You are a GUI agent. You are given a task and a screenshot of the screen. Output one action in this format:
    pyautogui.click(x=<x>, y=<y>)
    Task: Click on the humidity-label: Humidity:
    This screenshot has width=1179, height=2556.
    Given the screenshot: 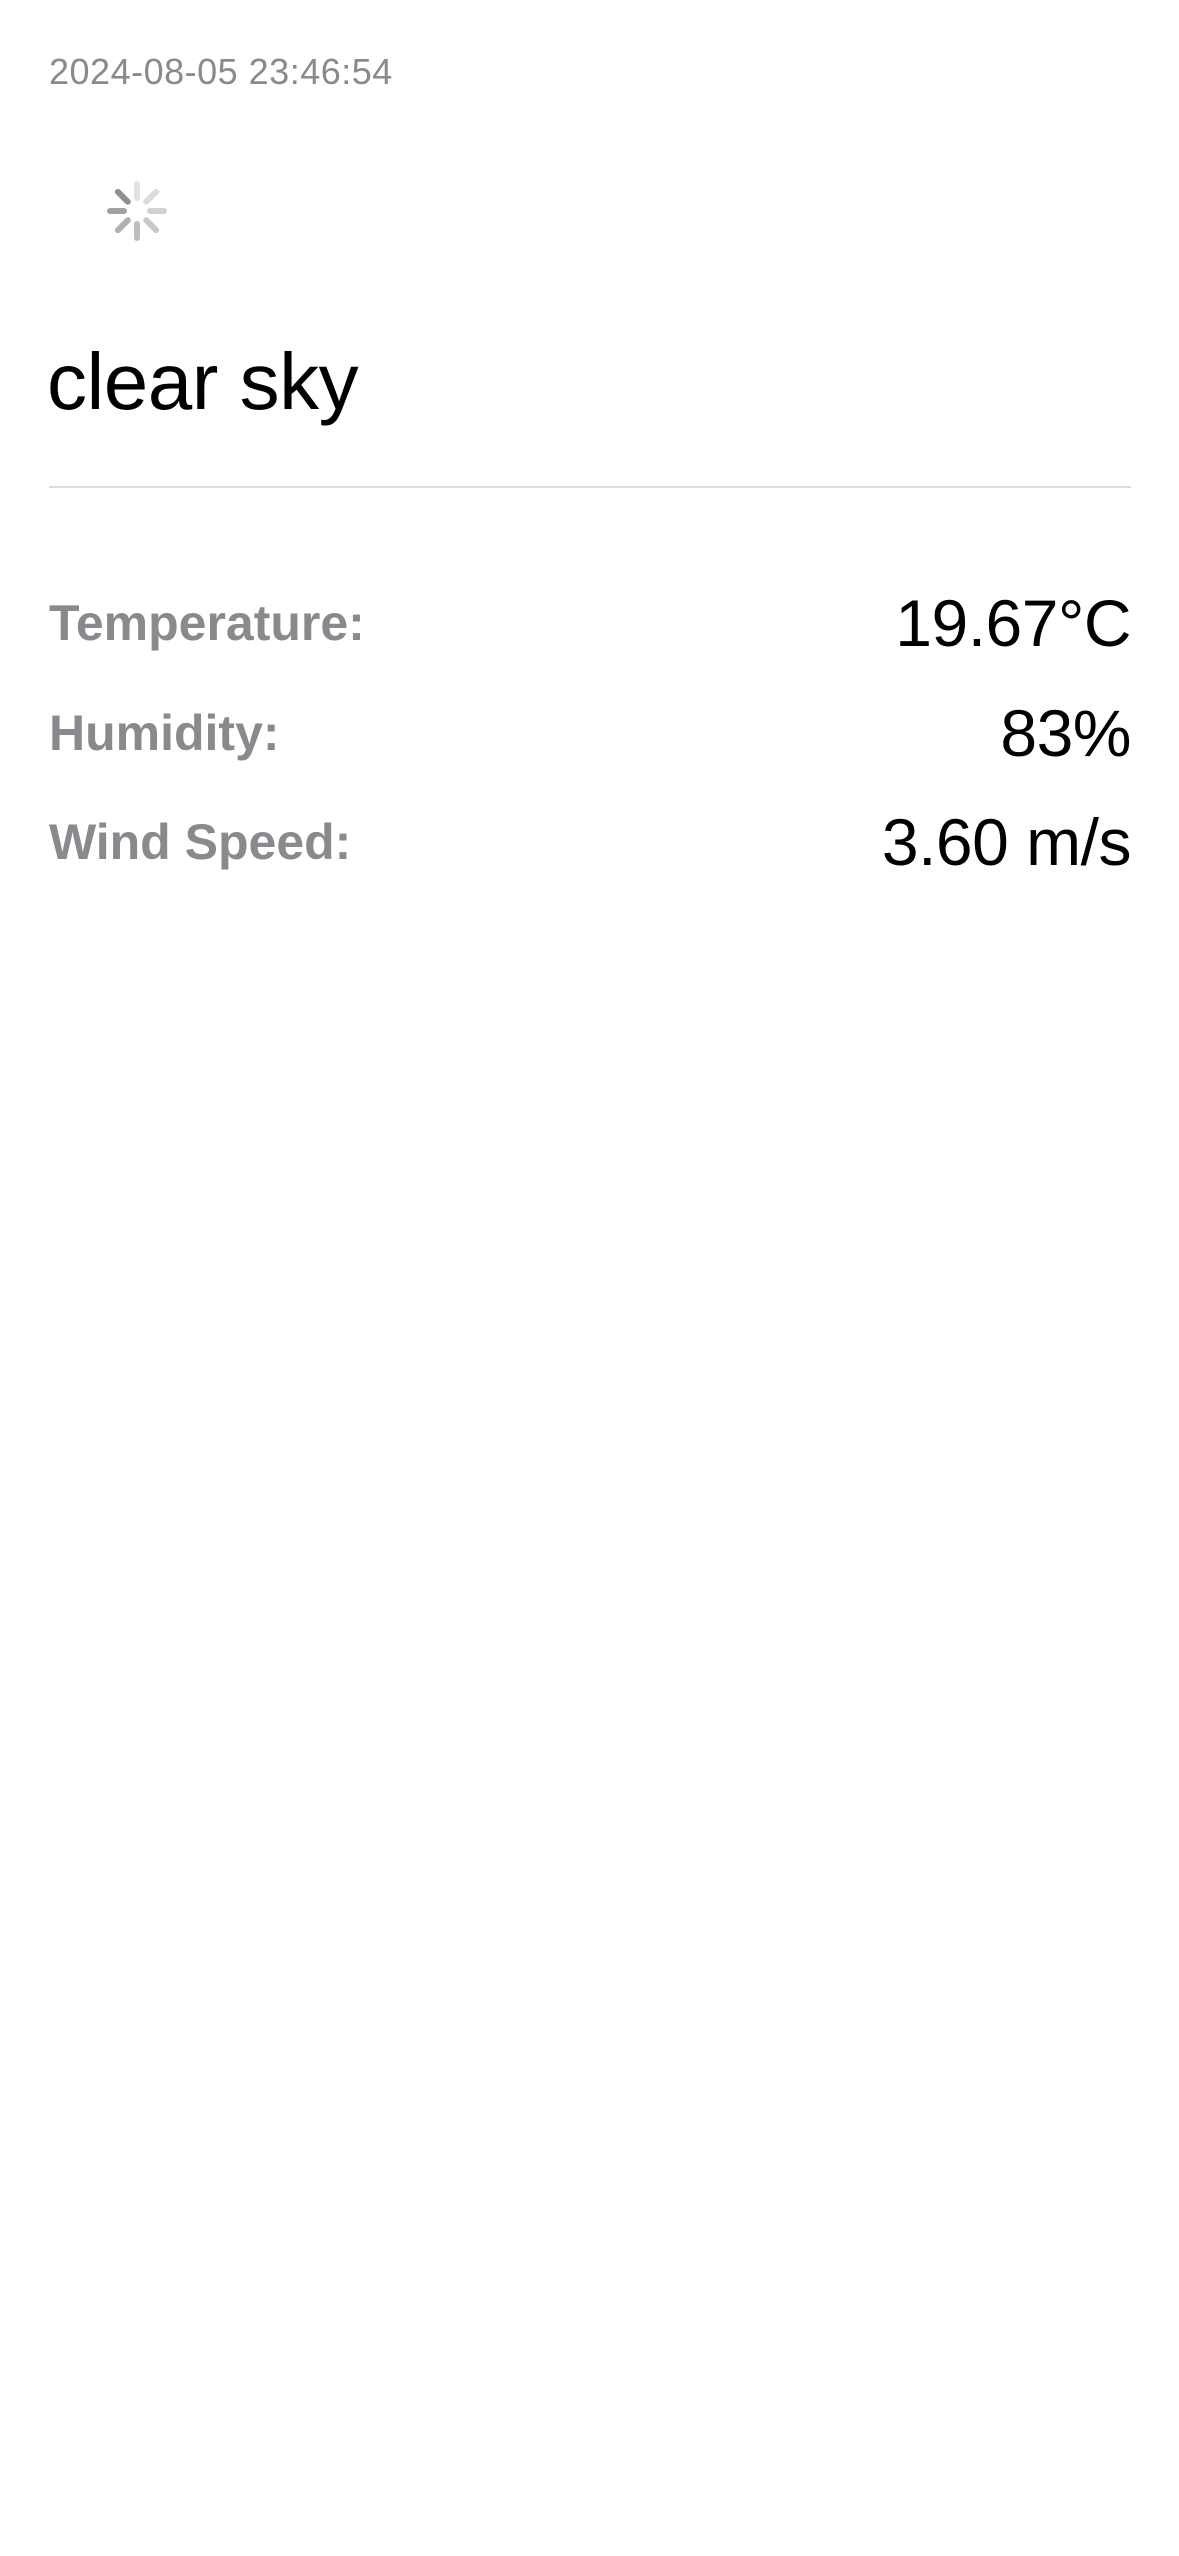 What is the action you would take?
    pyautogui.click(x=164, y=733)
    